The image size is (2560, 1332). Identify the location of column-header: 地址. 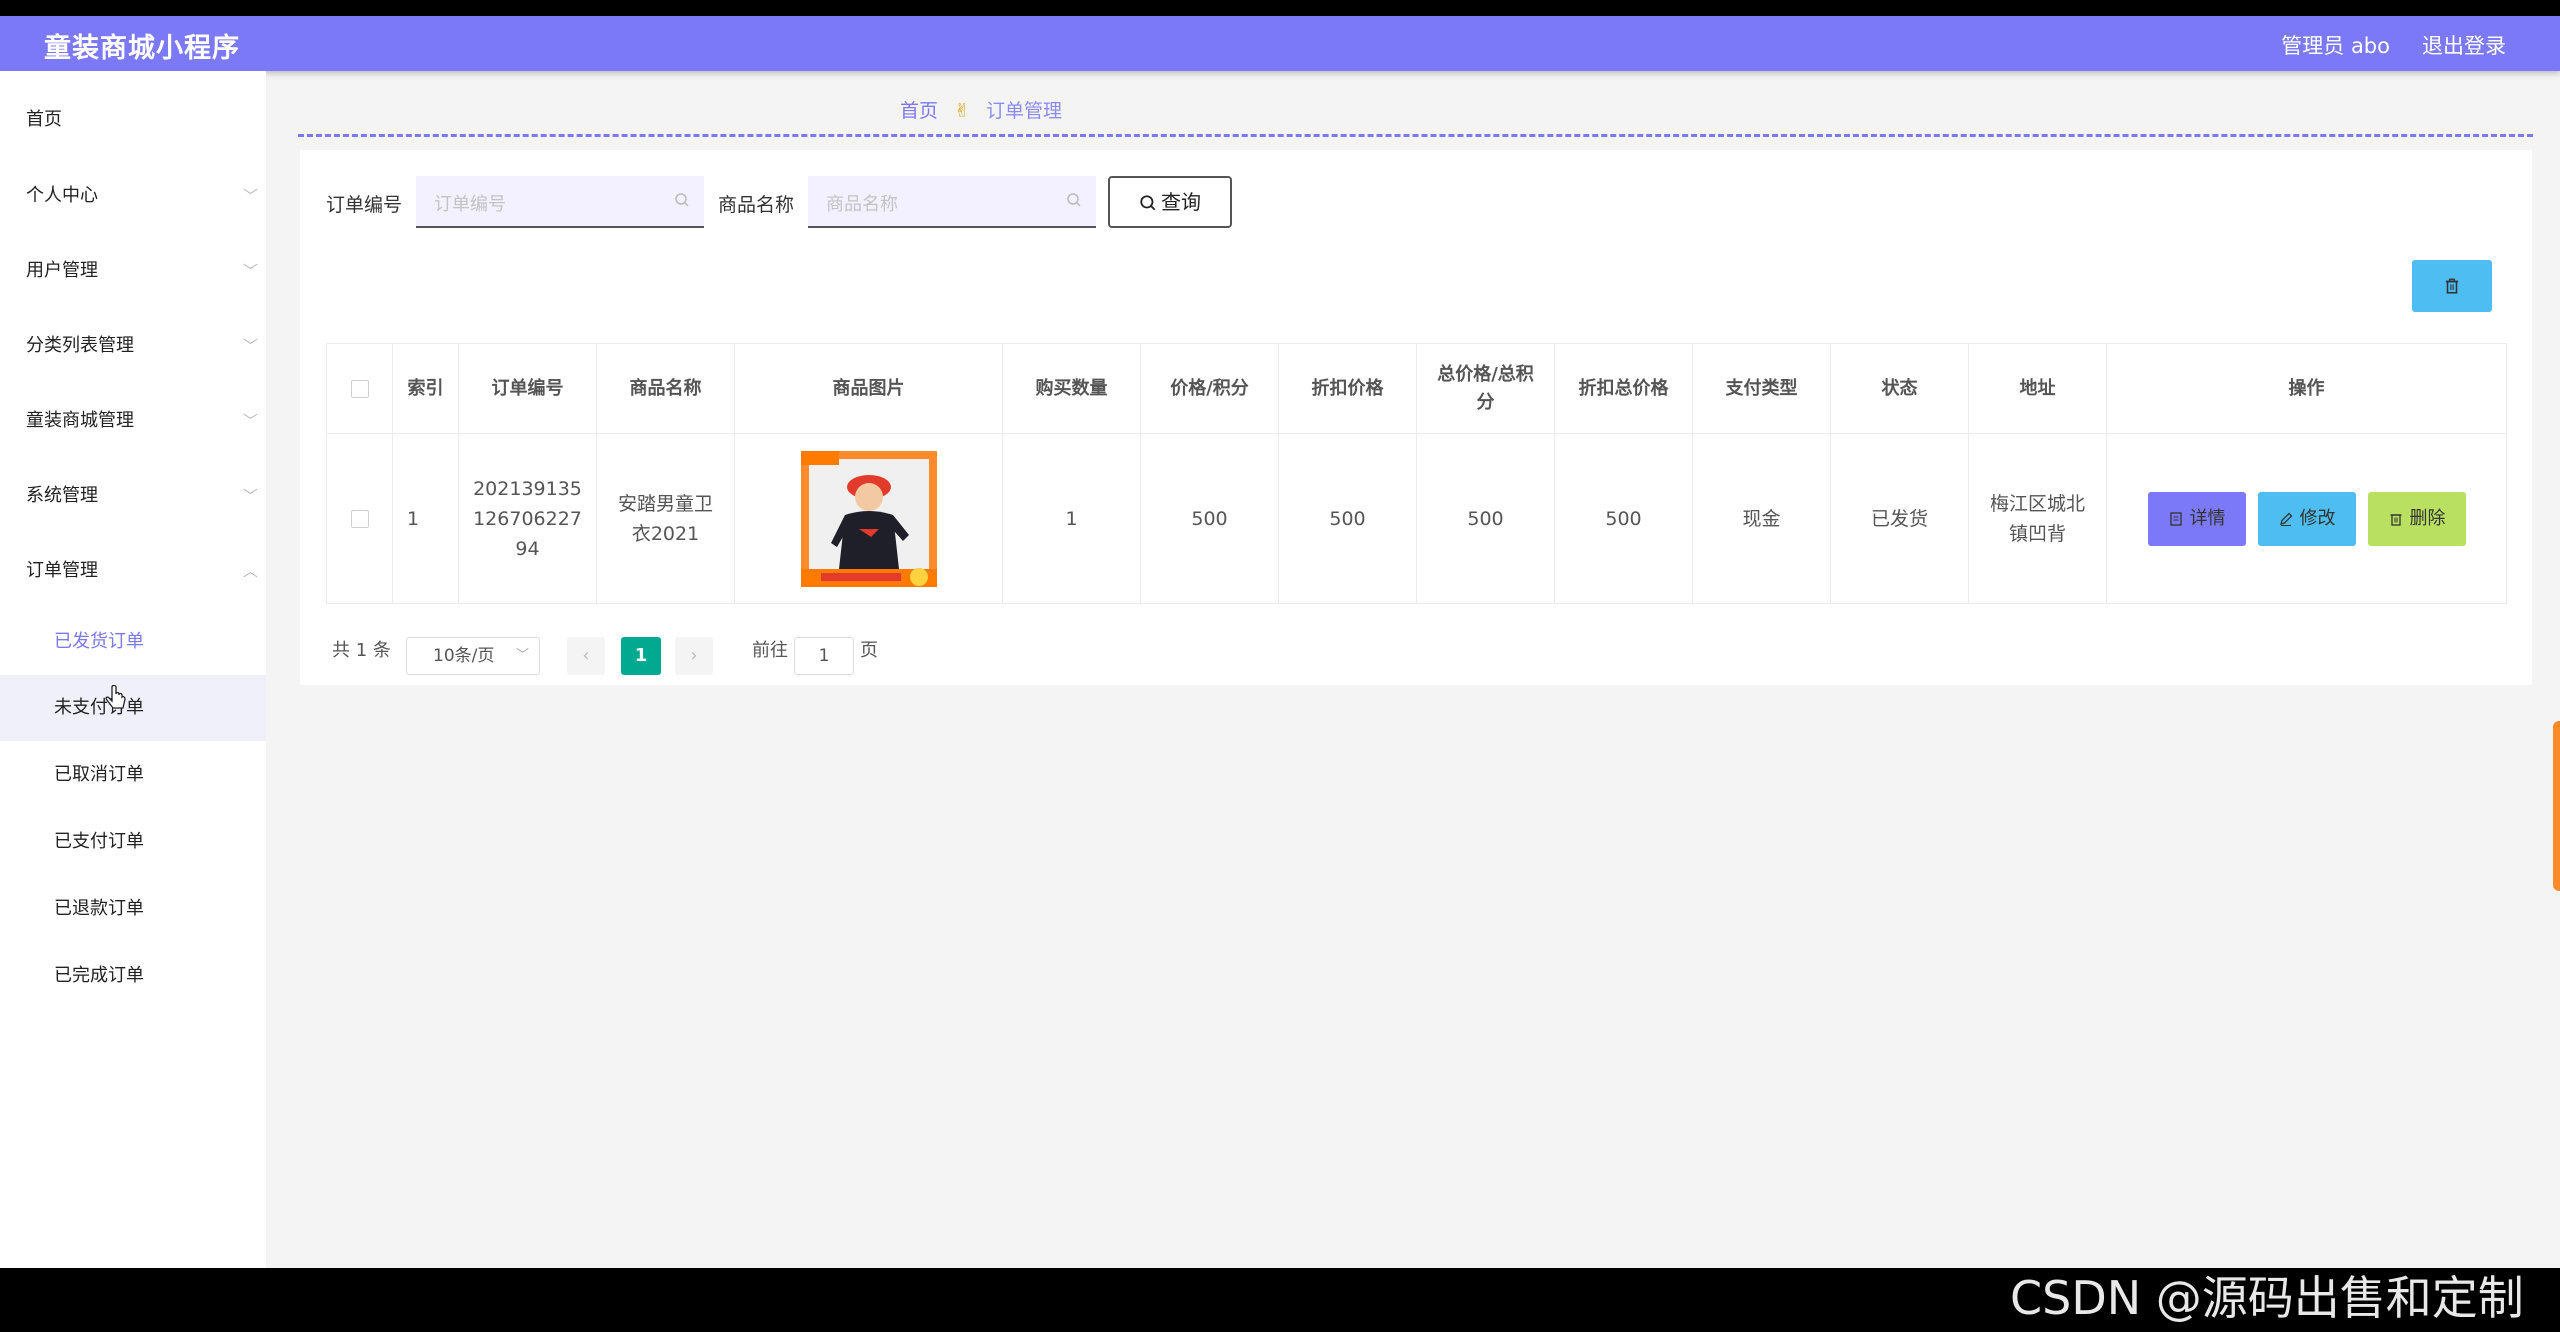
(2037, 388).